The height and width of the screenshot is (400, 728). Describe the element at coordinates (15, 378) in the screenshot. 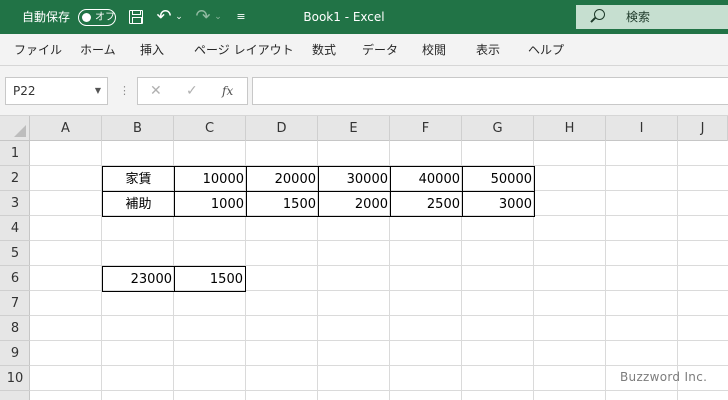

I see `row-header-10: 10` at that location.